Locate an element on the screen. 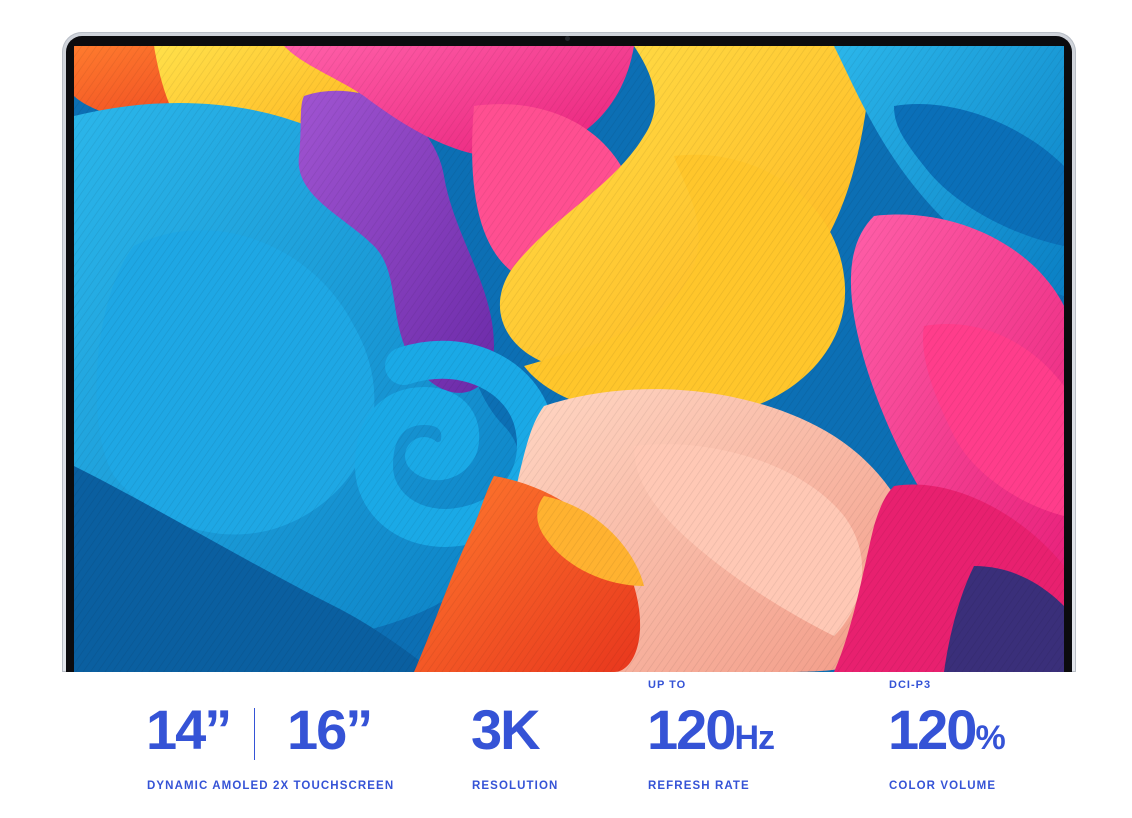  color-value: 120 is located at coordinates (932, 729).